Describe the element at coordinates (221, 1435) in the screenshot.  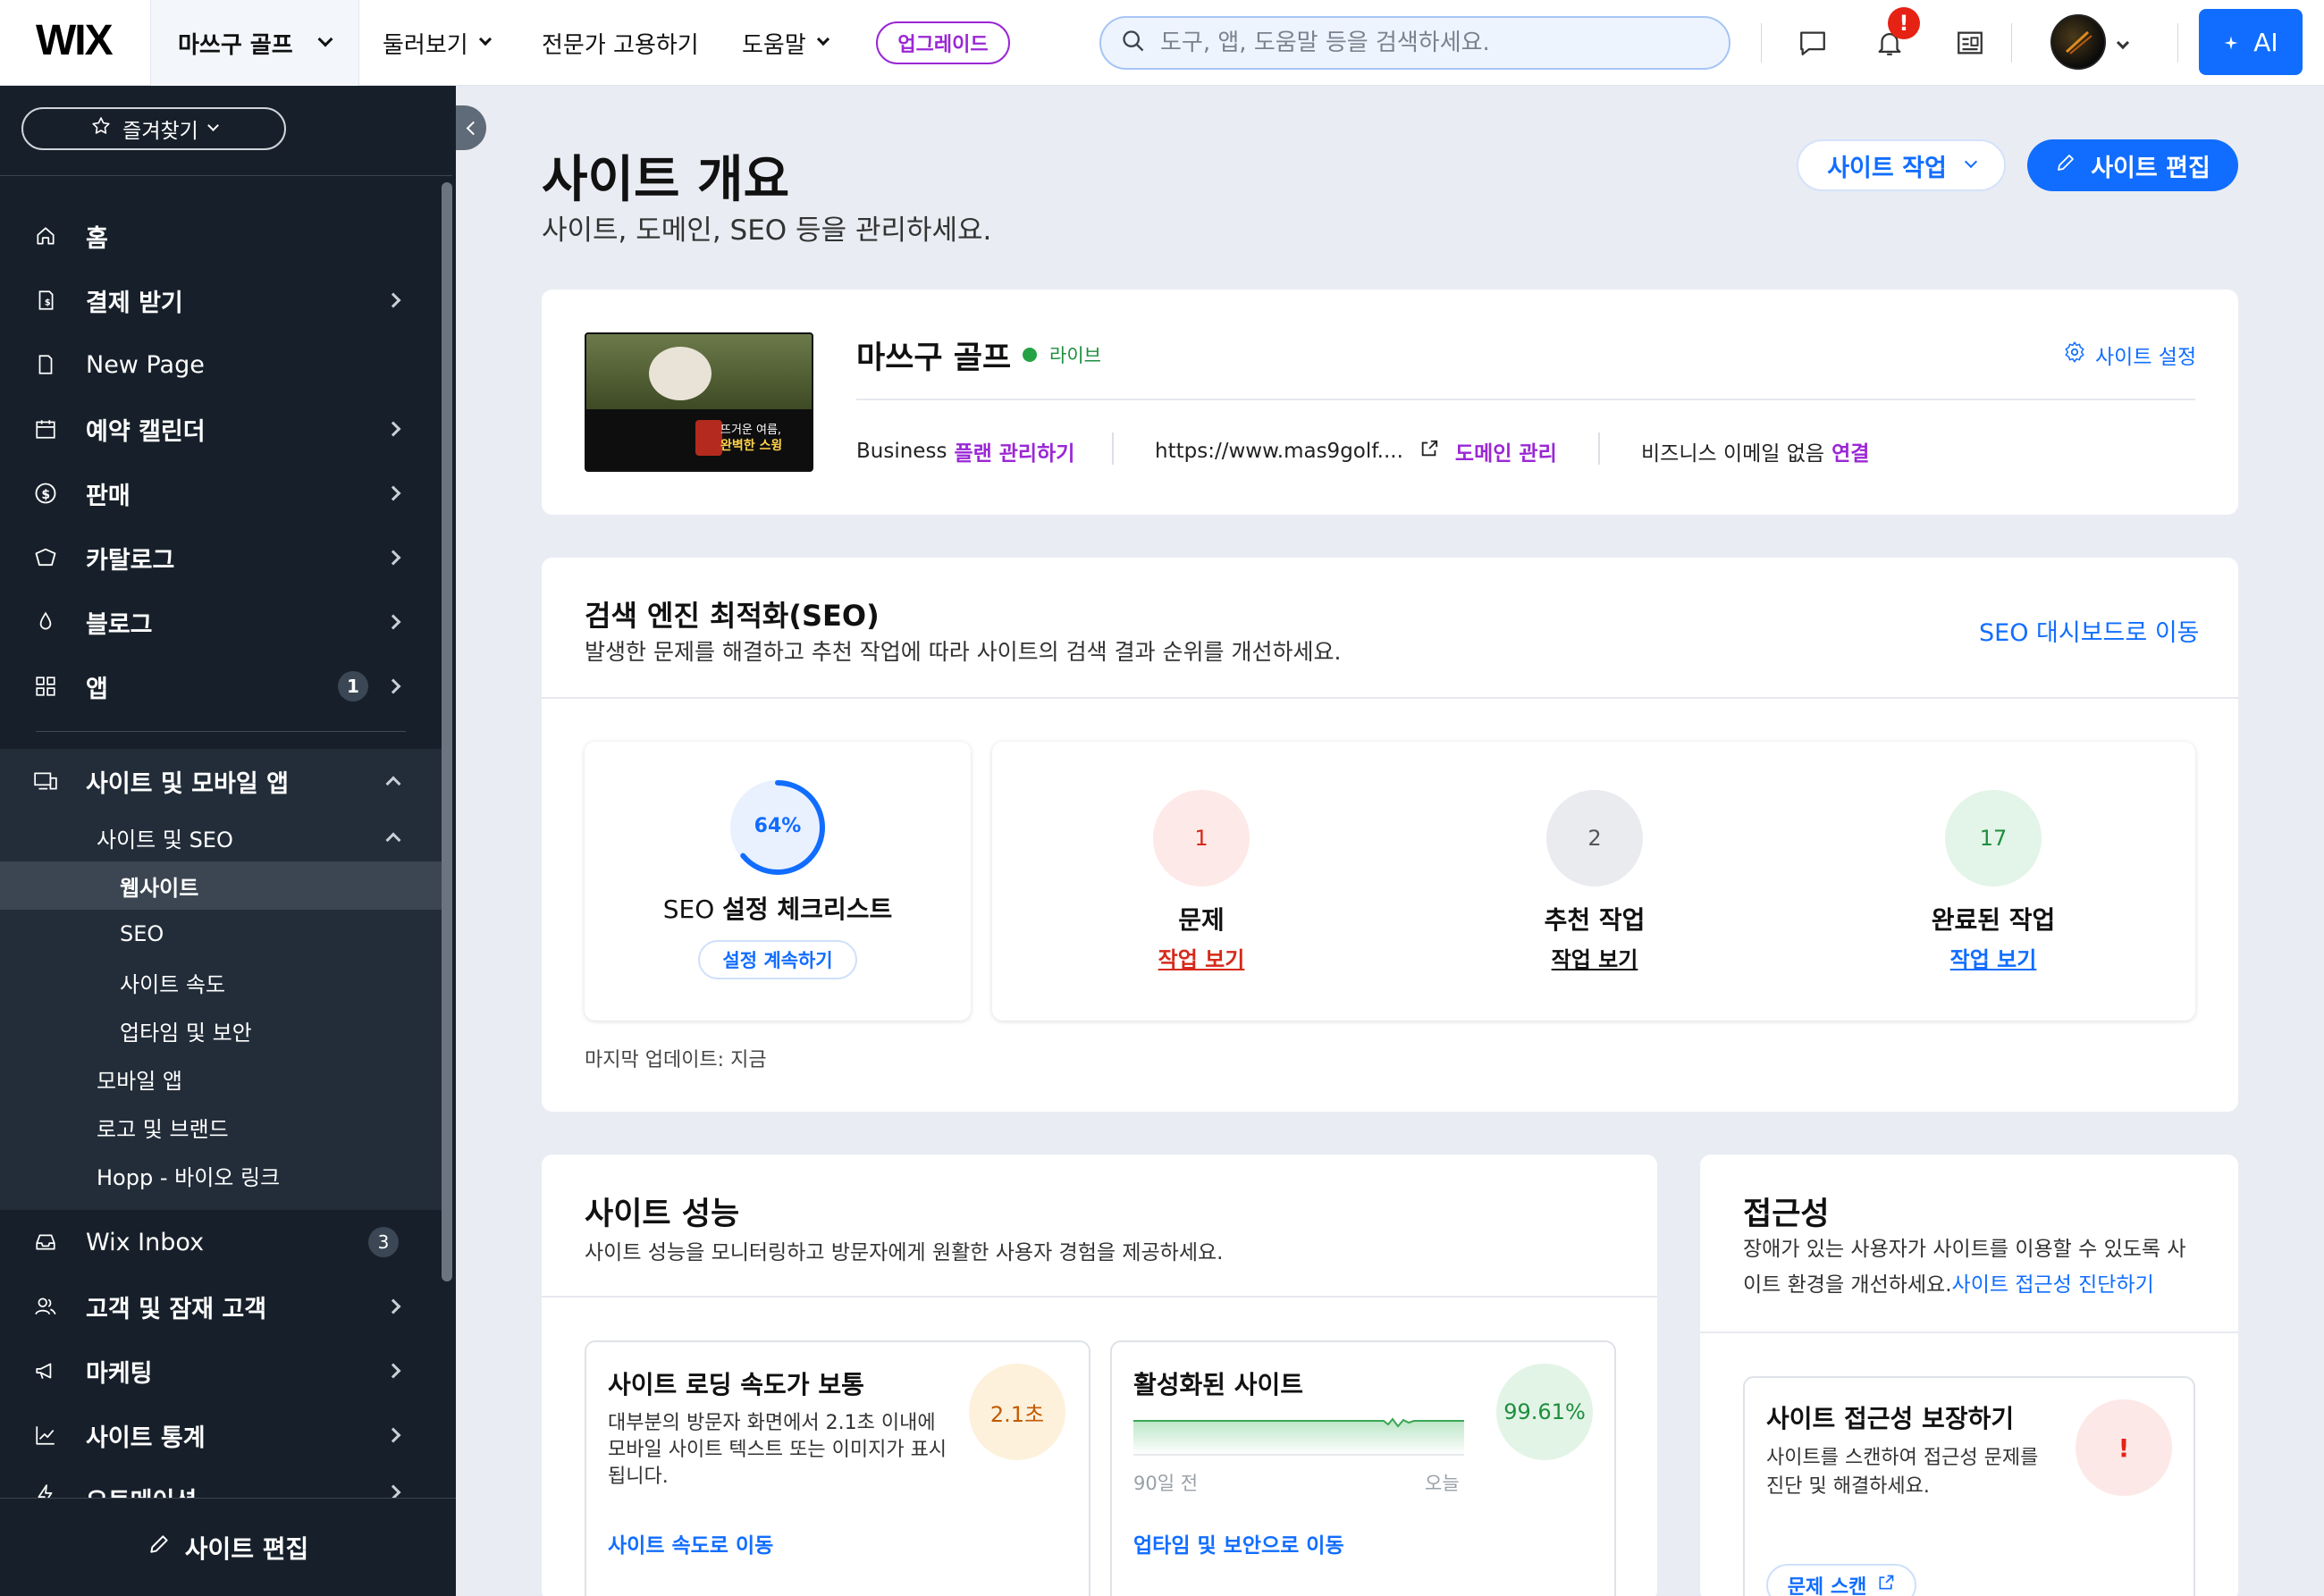
I see `sidebar-item-analytics: 사이트 통계` at that location.